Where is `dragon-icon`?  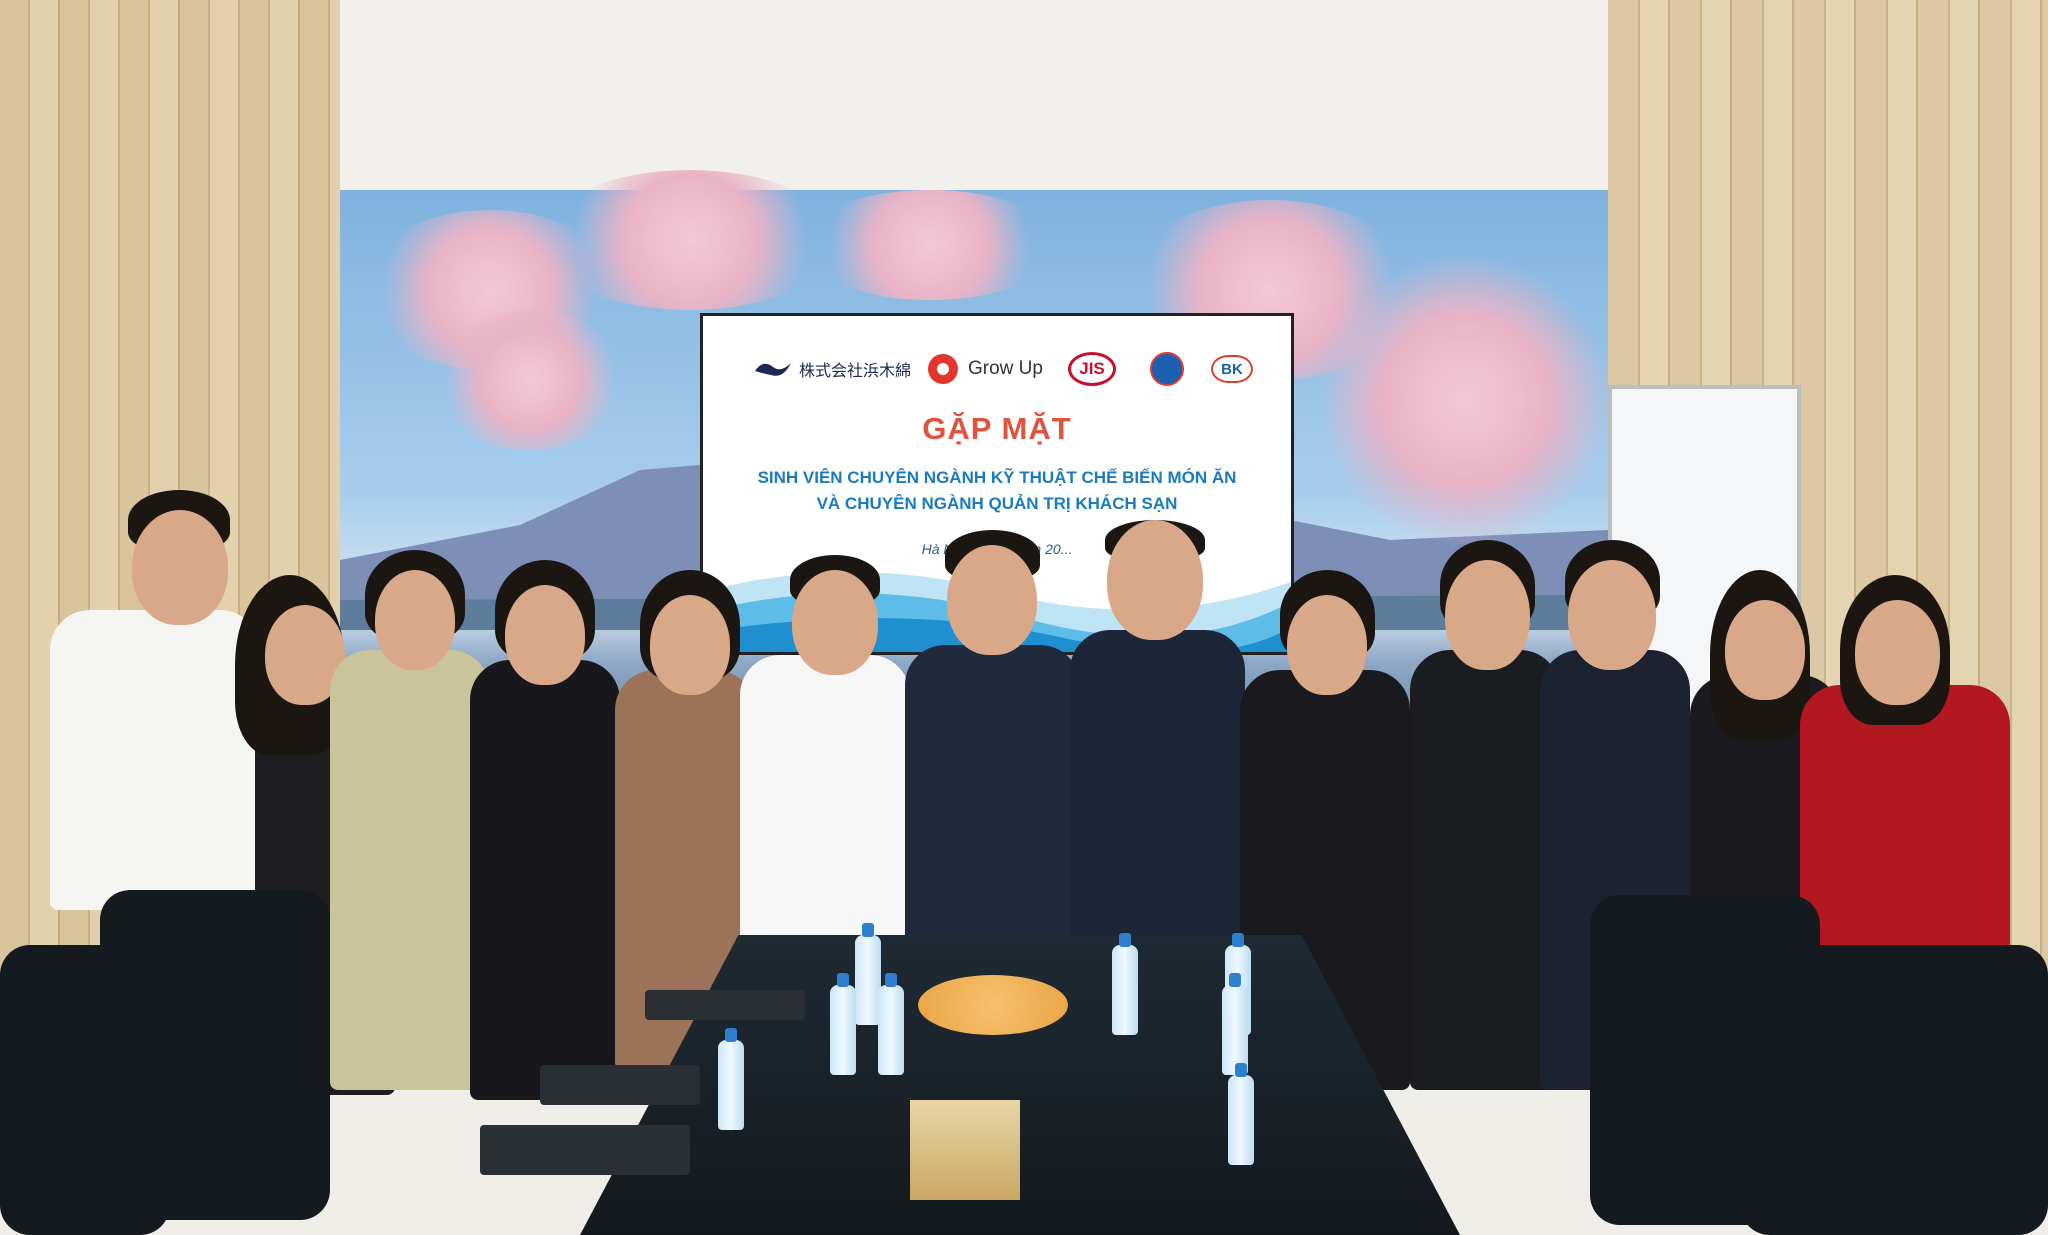 dragon-icon is located at coordinates (773, 369).